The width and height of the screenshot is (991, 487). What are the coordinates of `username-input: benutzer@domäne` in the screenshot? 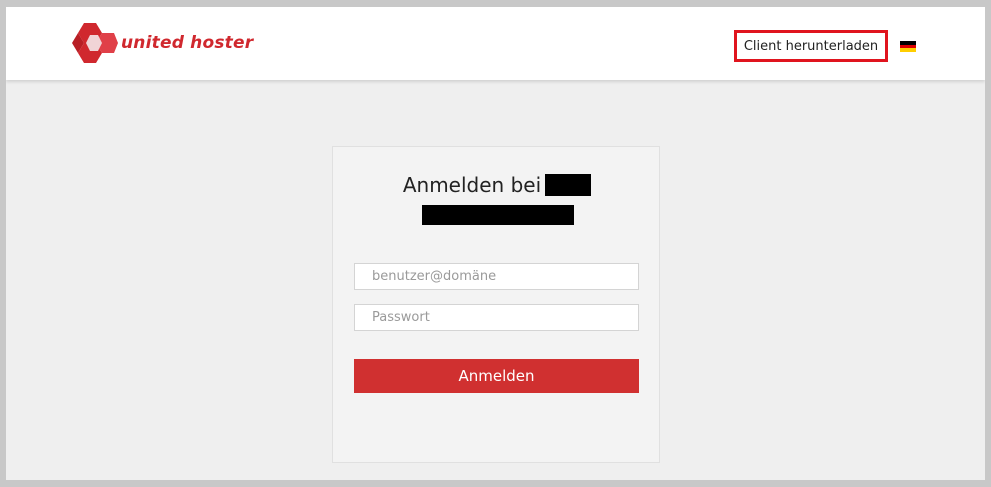 It's located at (496, 276).